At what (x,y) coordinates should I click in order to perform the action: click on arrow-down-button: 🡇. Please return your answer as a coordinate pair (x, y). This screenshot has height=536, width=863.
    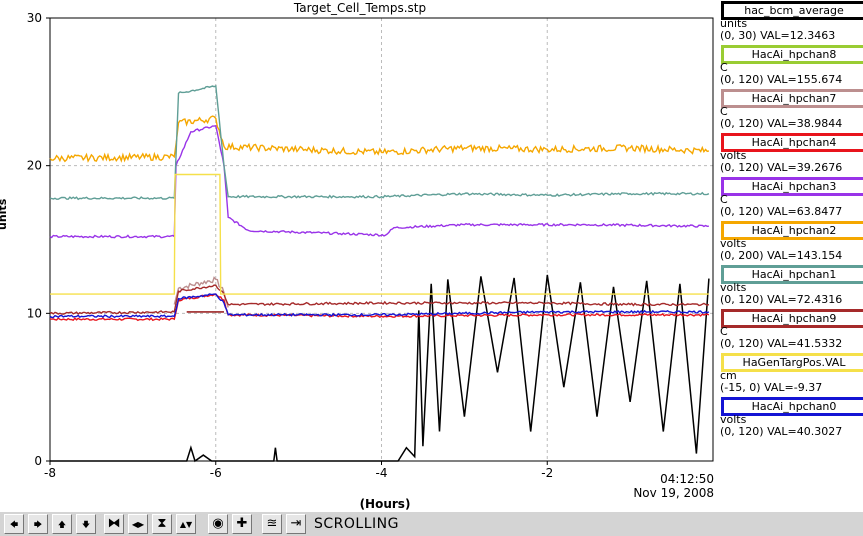
    Looking at the image, I should click on (86, 524).